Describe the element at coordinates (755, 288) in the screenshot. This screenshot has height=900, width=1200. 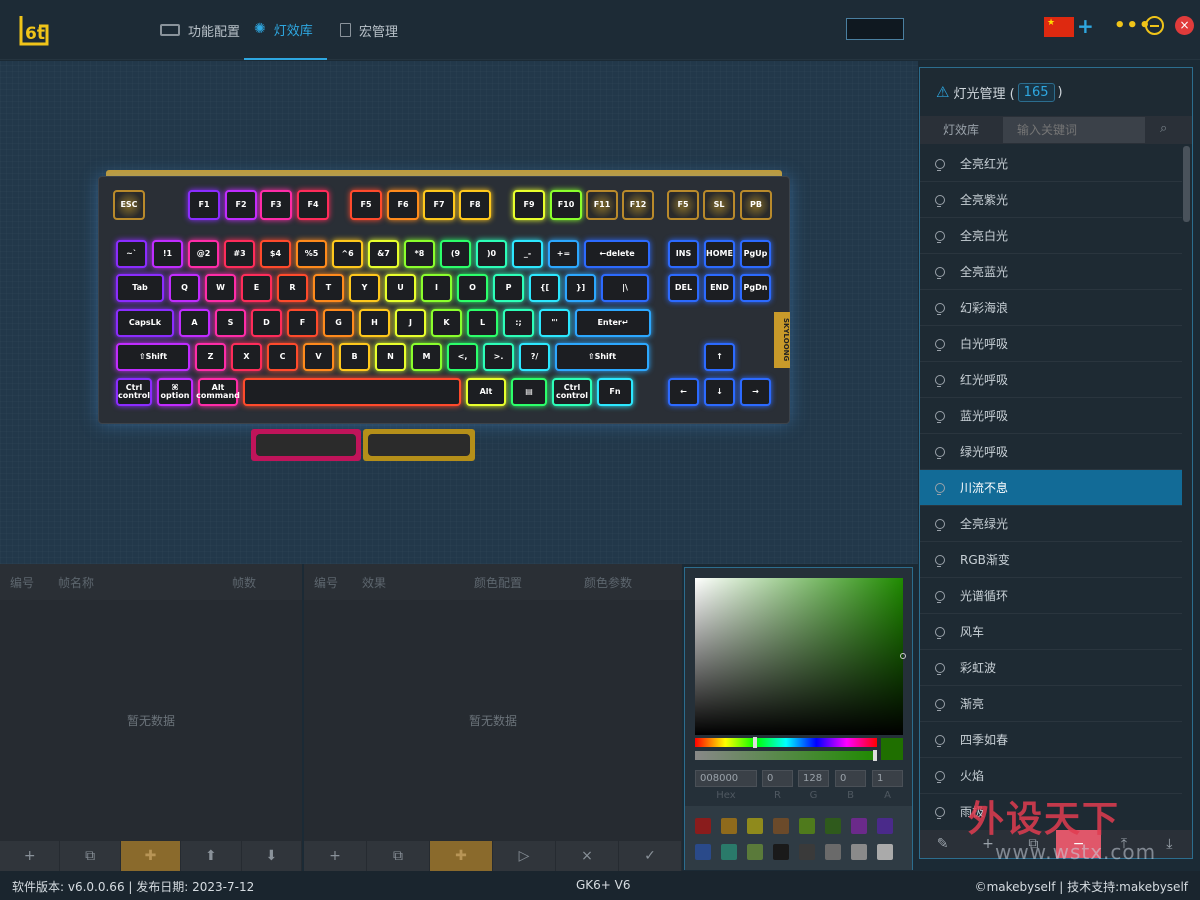
I see `key: PgDn` at that location.